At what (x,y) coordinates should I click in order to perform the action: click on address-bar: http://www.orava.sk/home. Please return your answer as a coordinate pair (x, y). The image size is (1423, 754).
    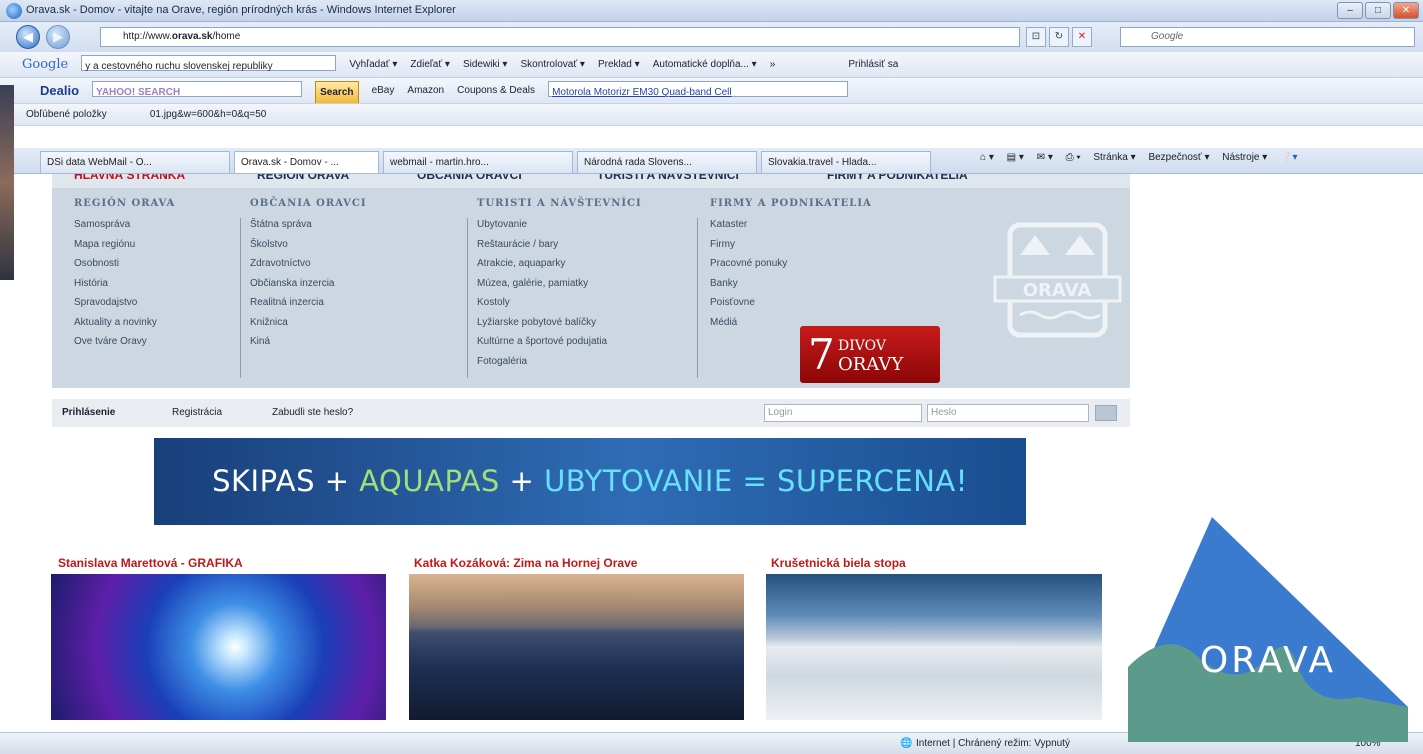
    Looking at the image, I should click on (560, 37).